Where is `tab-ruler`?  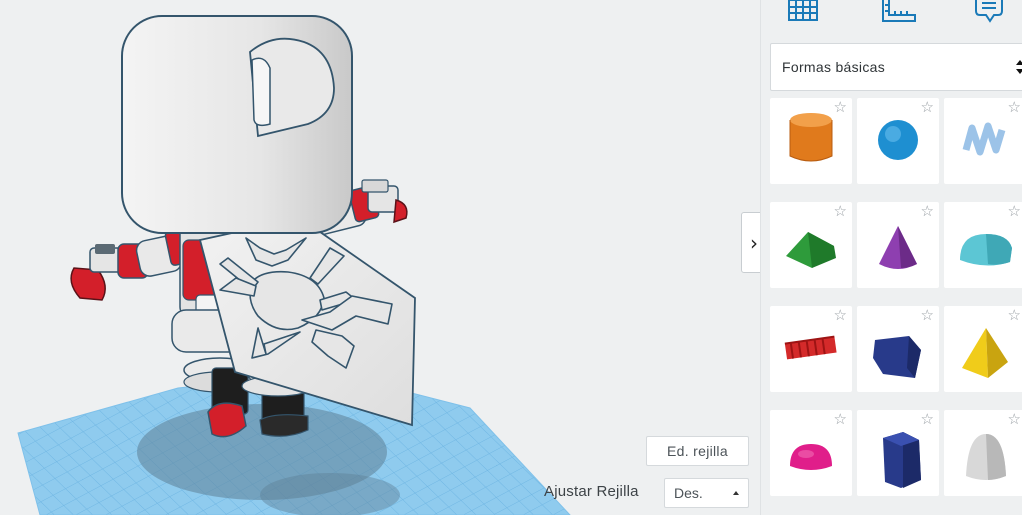 tab-ruler is located at coordinates (899, 14).